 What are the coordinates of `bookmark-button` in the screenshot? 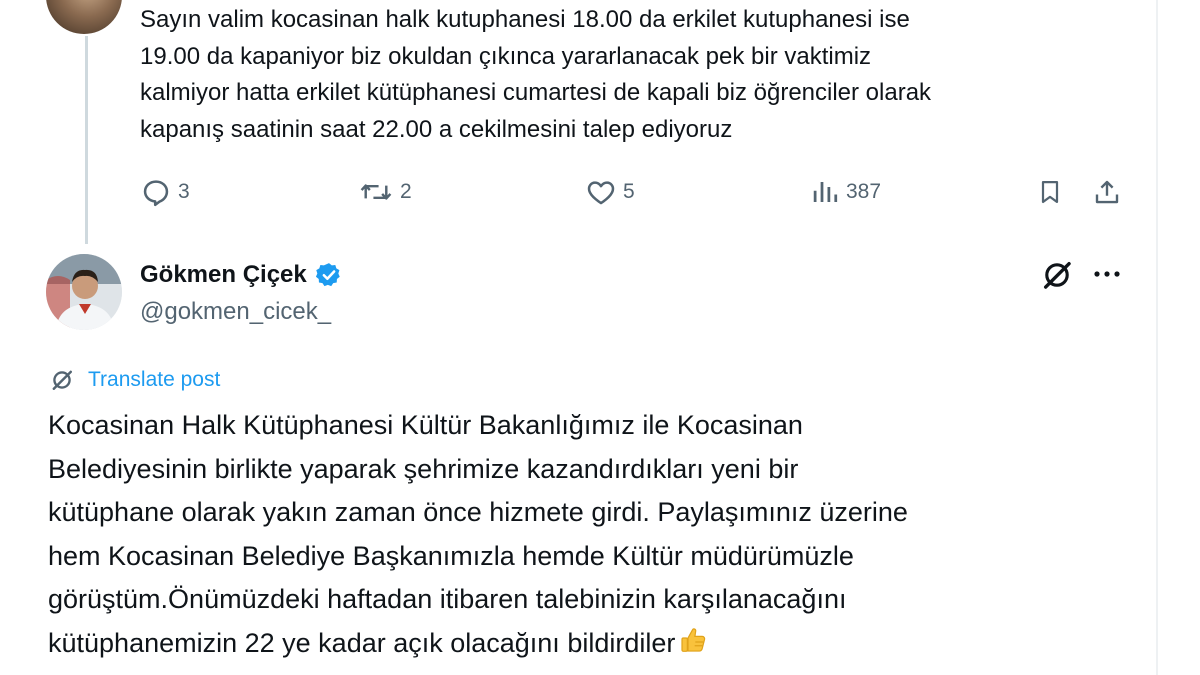 It's located at (1050, 192).